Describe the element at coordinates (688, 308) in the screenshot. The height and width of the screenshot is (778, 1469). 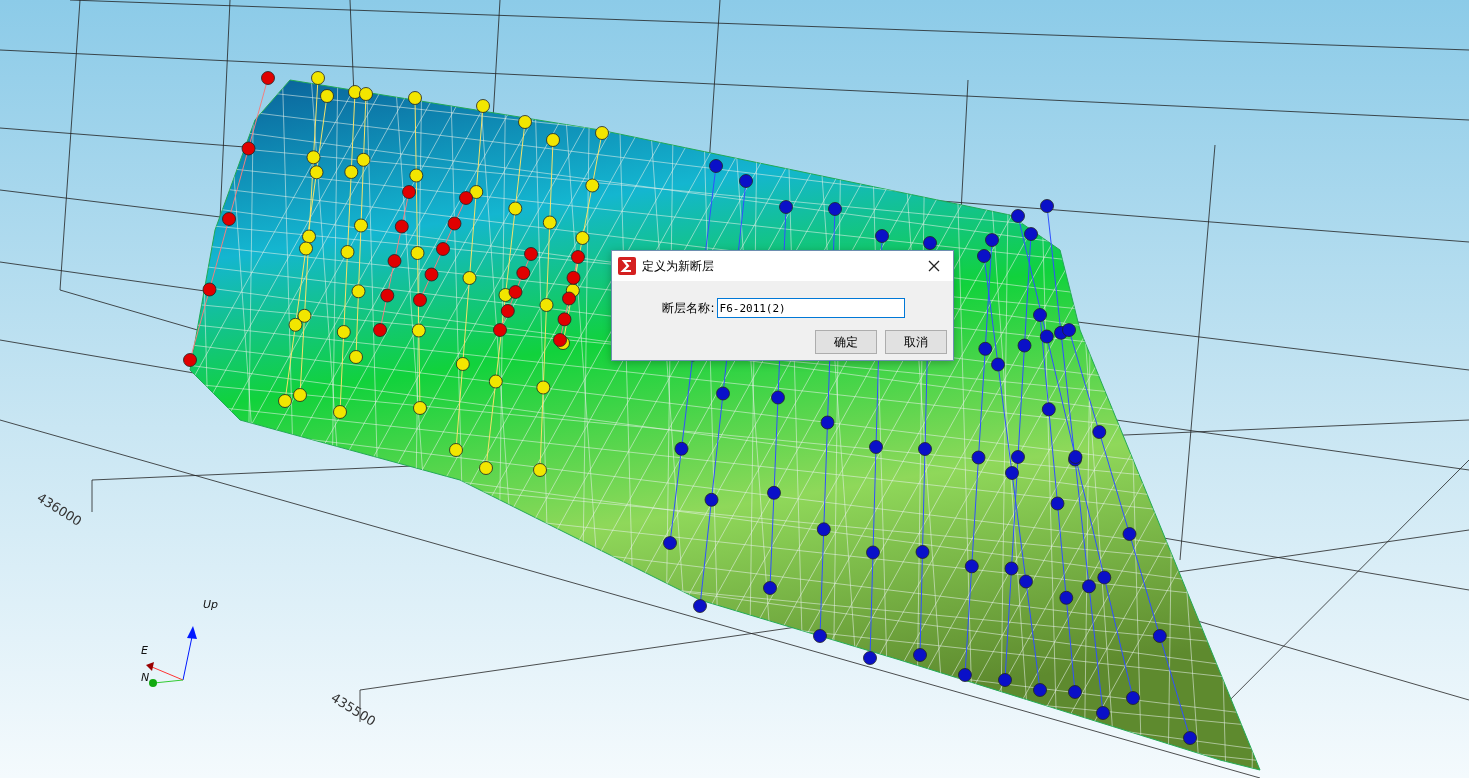
I see `field-label: 断层名称:` at that location.